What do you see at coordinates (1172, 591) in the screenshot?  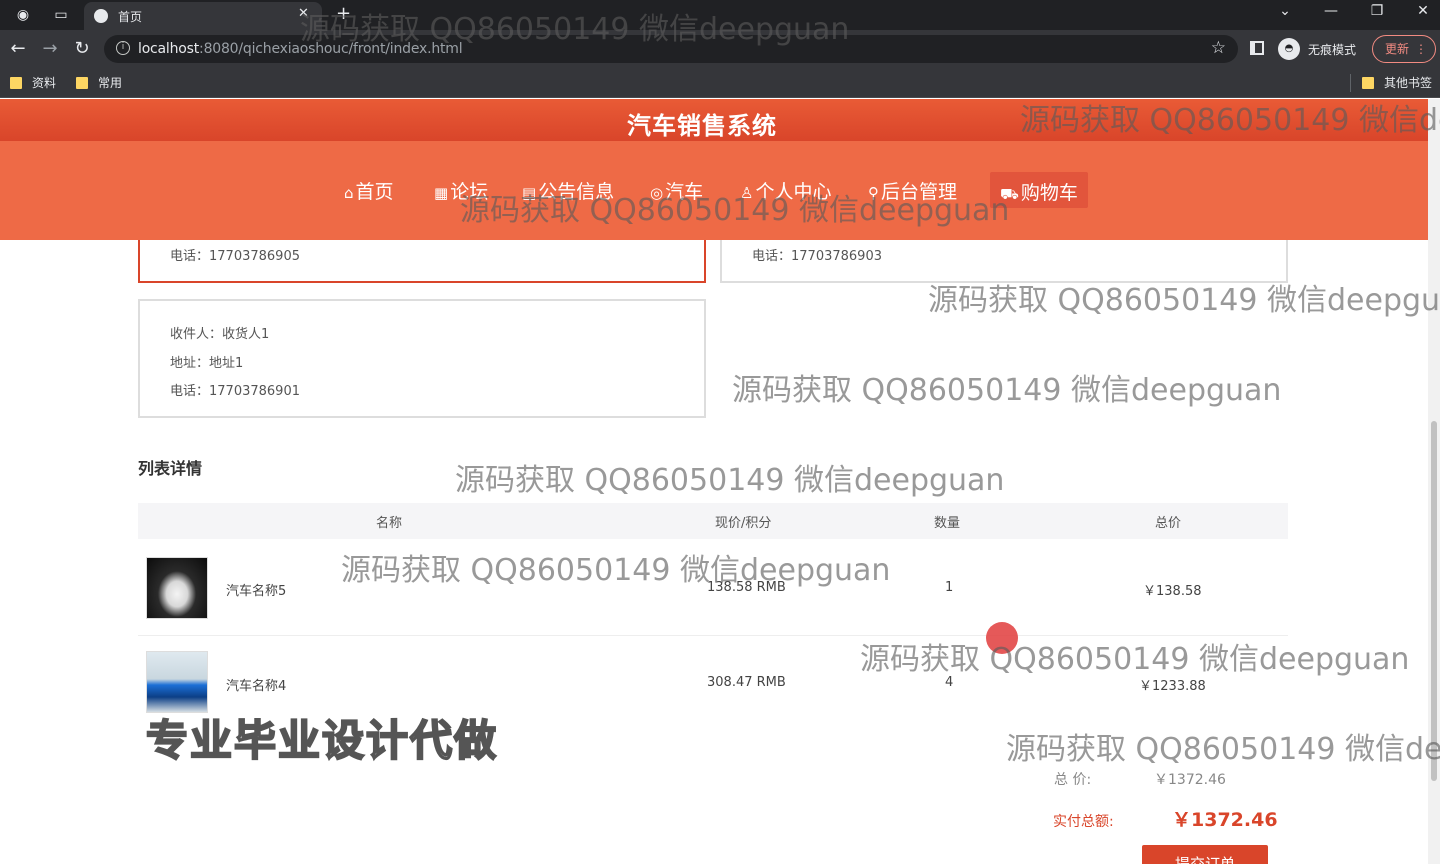 I see `item-total: ￥138.58` at bounding box center [1172, 591].